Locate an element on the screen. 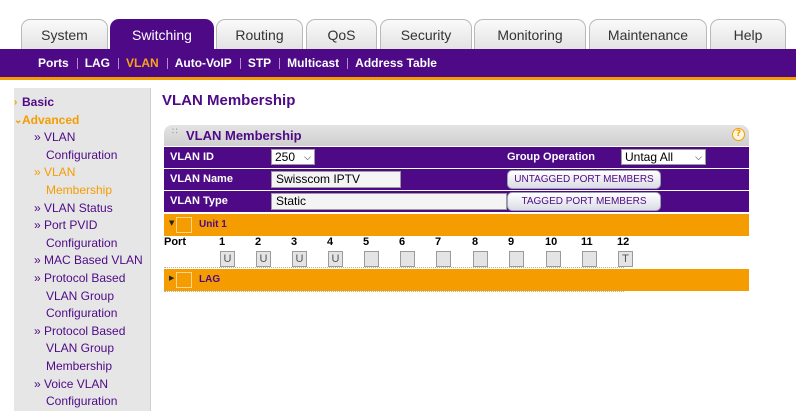 The height and width of the screenshot is (411, 796). subnav-multicast: Multicast is located at coordinates (313, 63).